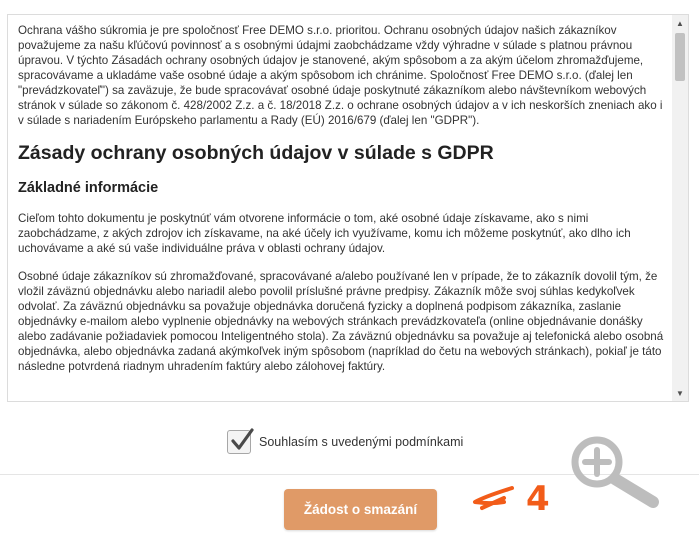 The height and width of the screenshot is (543, 699). What do you see at coordinates (615, 472) in the screenshot?
I see `zoom-in-icon` at bounding box center [615, 472].